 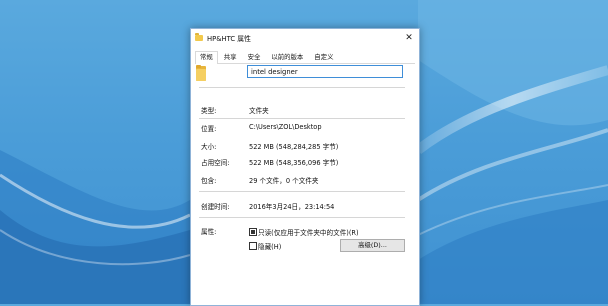 I want to click on size-on-disk-row: 占用空间: 522 MB (548,356,096 字节), so click(x=304, y=162).